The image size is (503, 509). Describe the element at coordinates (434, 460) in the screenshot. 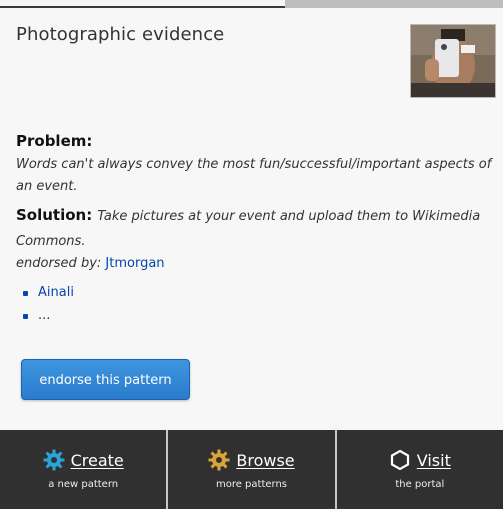

I see `visit-link: Visit` at that location.